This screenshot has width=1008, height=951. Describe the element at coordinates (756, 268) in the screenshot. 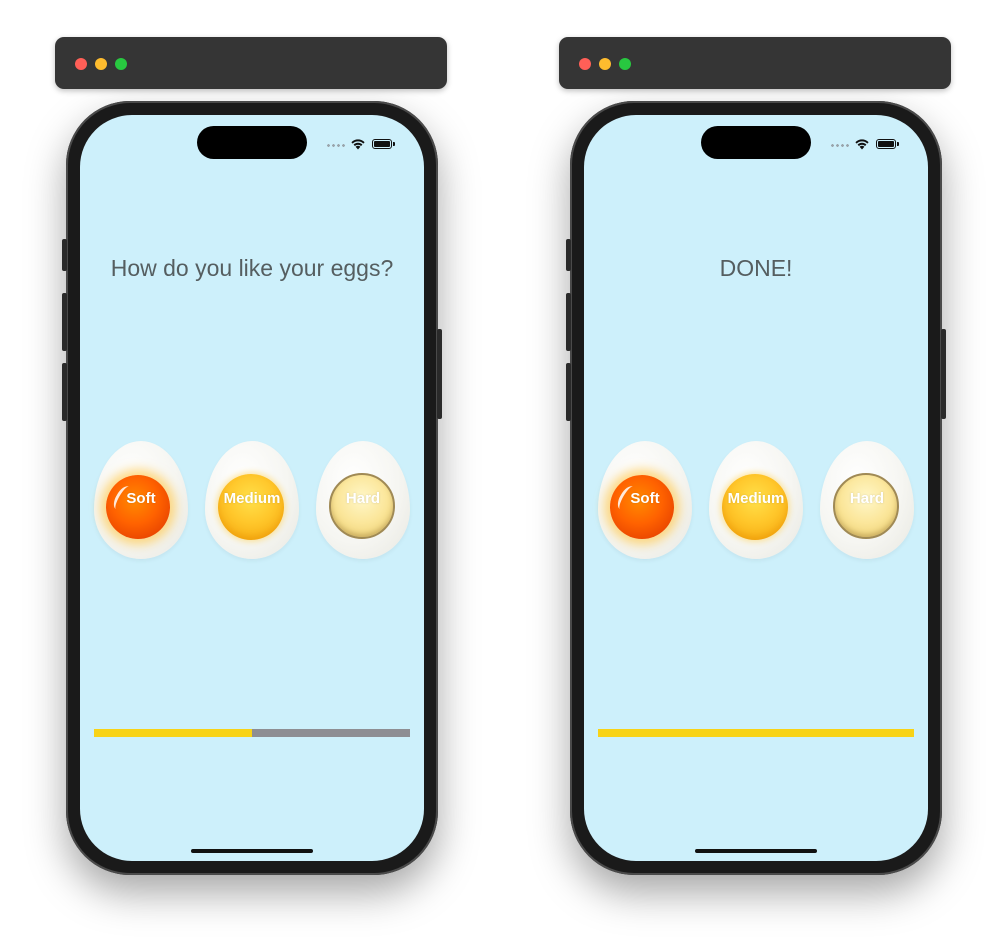

I see `title-label: DONE!` at that location.